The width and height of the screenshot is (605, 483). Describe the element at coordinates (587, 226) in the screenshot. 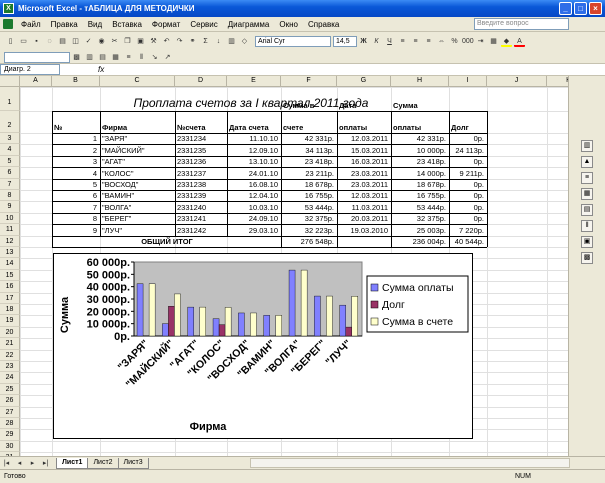

I see `axis-side-icon: ⦀` at that location.